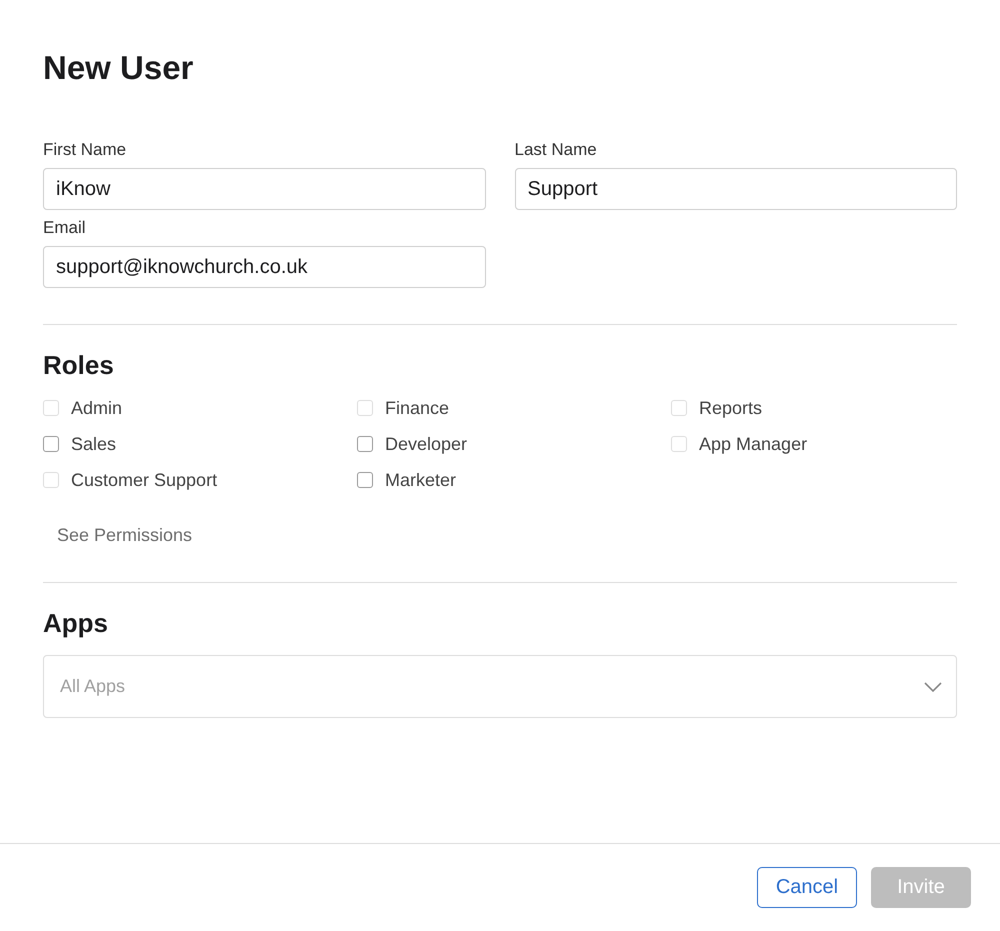 This screenshot has width=1000, height=931. I want to click on cancel-button: Cancel, so click(807, 887).